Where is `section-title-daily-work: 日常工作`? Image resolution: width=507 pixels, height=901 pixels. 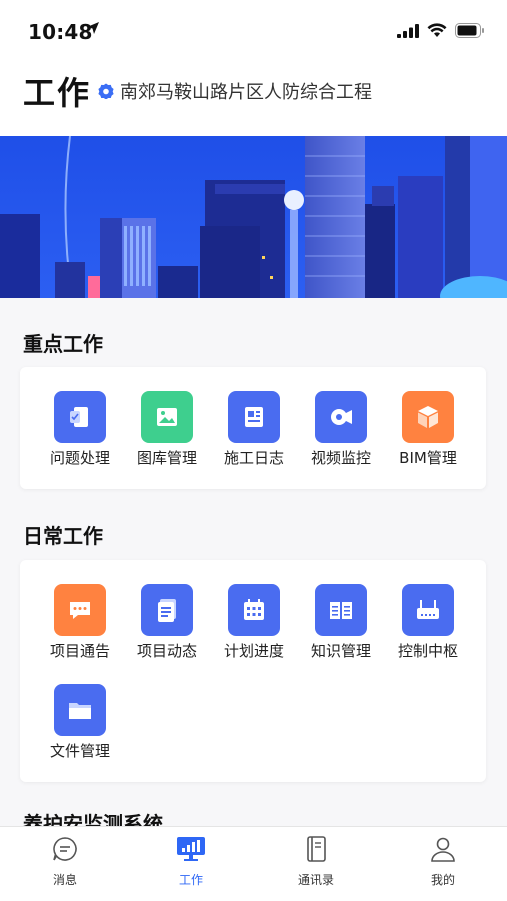
section-title-daily-work: 日常工作 is located at coordinates (63, 536).